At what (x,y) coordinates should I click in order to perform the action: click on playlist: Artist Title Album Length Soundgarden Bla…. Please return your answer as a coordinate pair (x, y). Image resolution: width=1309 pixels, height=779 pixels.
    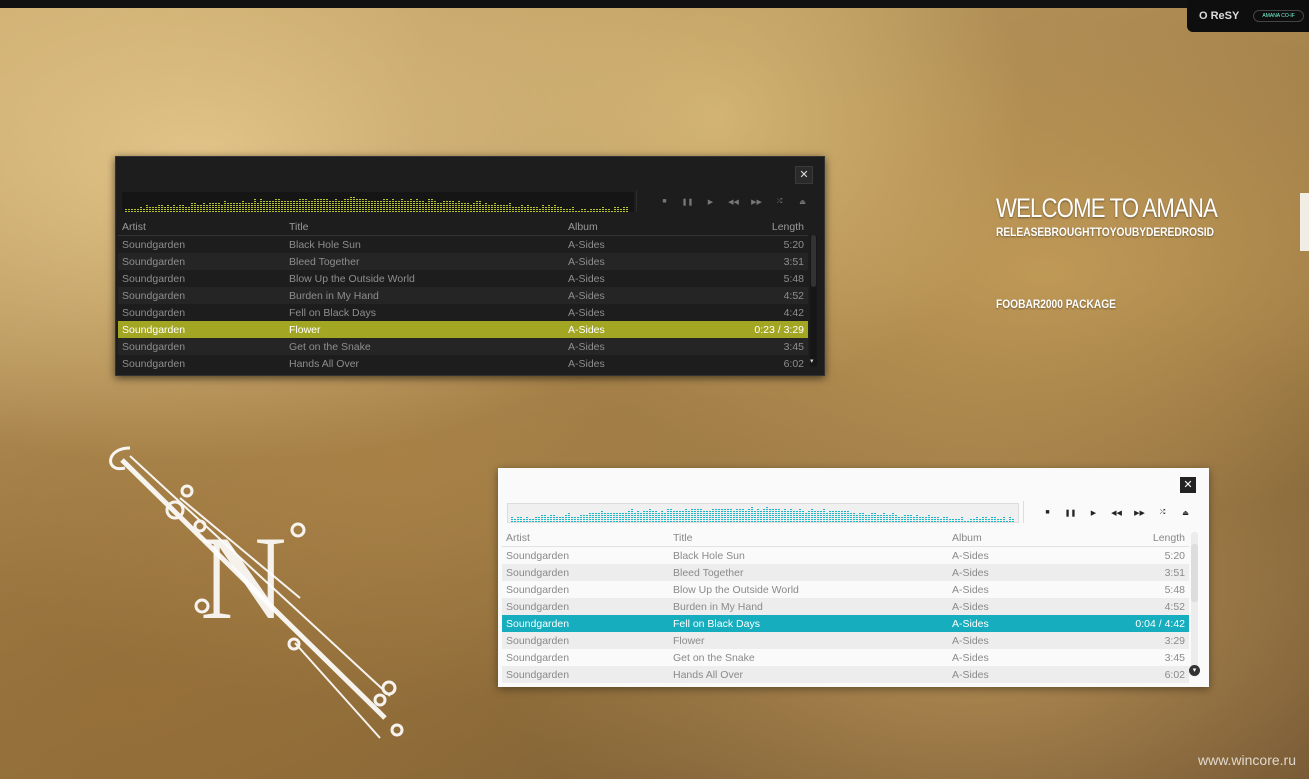
    Looking at the image, I should click on (463, 295).